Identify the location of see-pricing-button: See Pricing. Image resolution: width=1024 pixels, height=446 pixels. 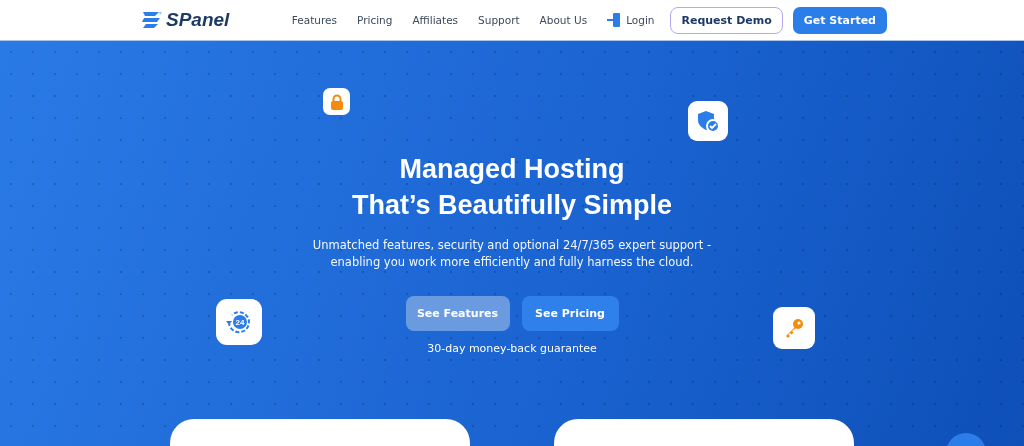
(570, 313).